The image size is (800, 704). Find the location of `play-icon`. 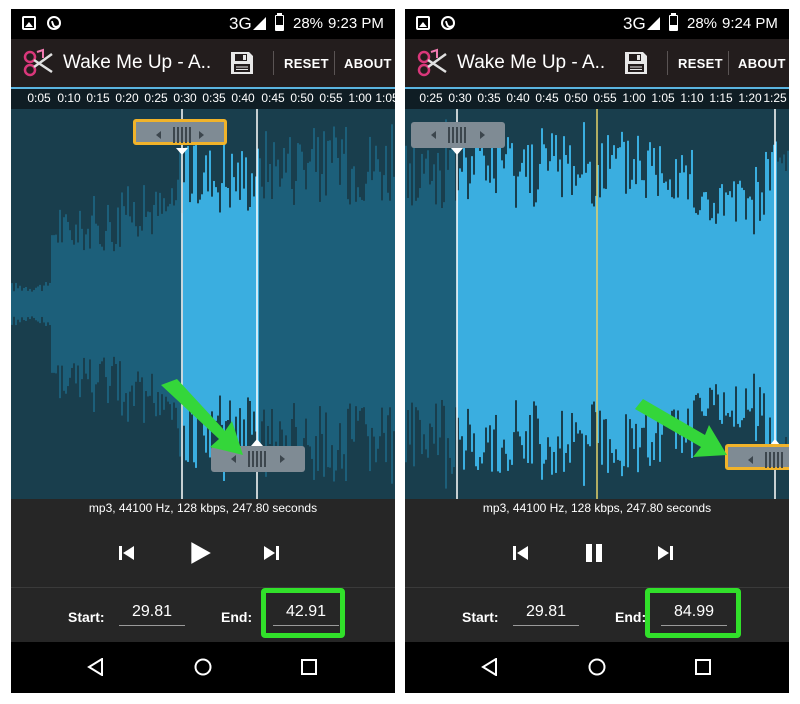

play-icon is located at coordinates (200, 553).